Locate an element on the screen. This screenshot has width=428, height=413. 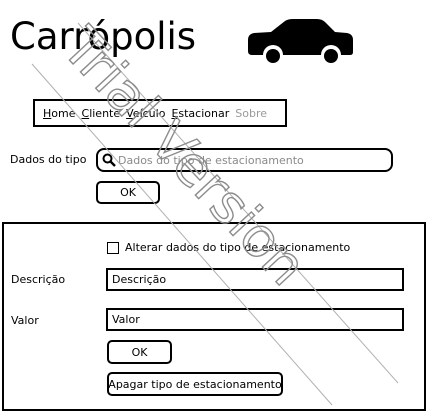
menu-item-home: Home is located at coordinates (59, 113).